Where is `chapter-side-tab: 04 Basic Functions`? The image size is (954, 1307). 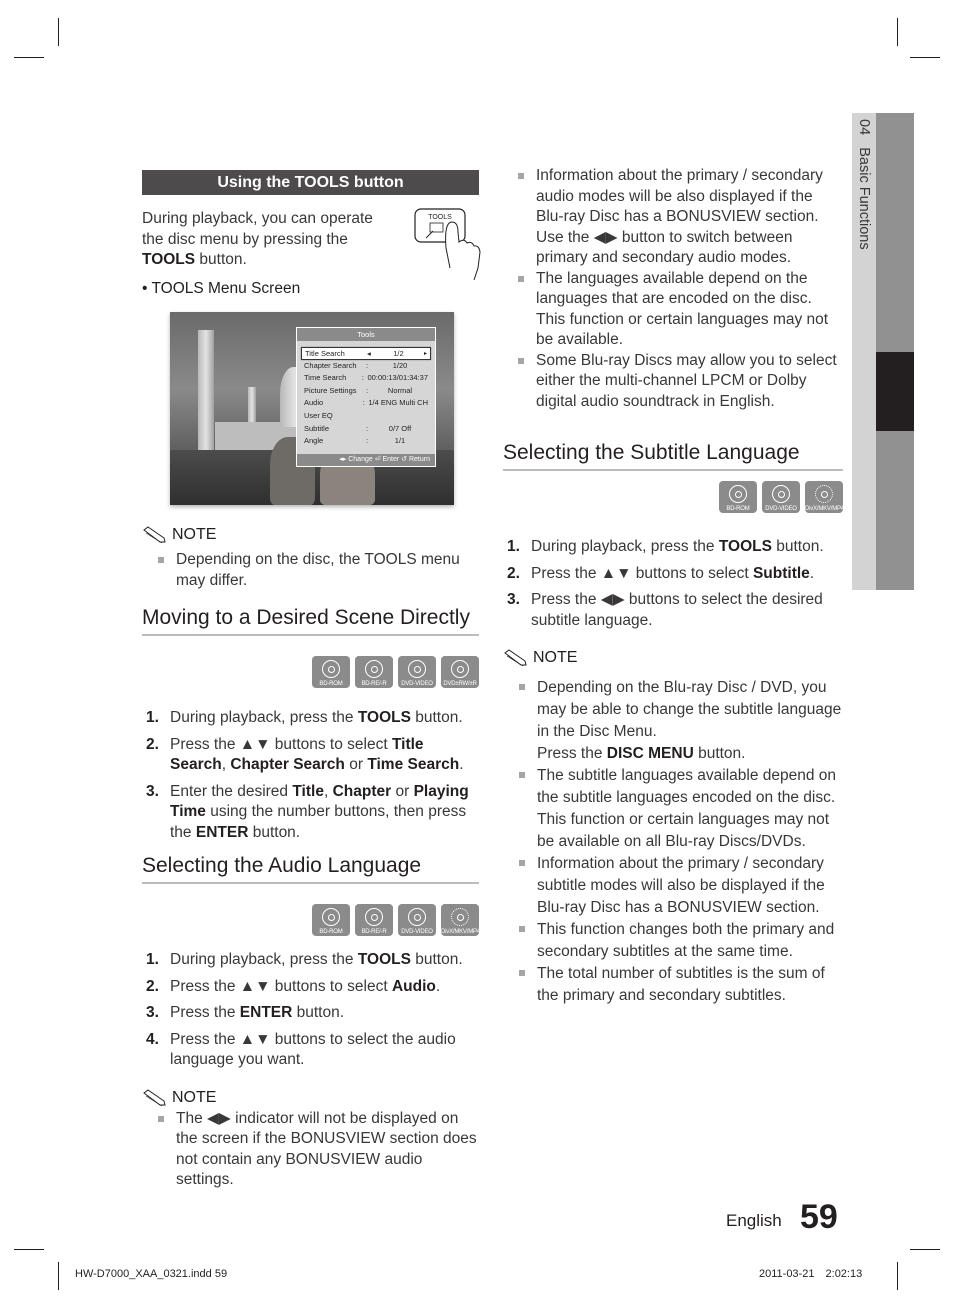
chapter-side-tab: 04 Basic Functions is located at coordinates (883, 351).